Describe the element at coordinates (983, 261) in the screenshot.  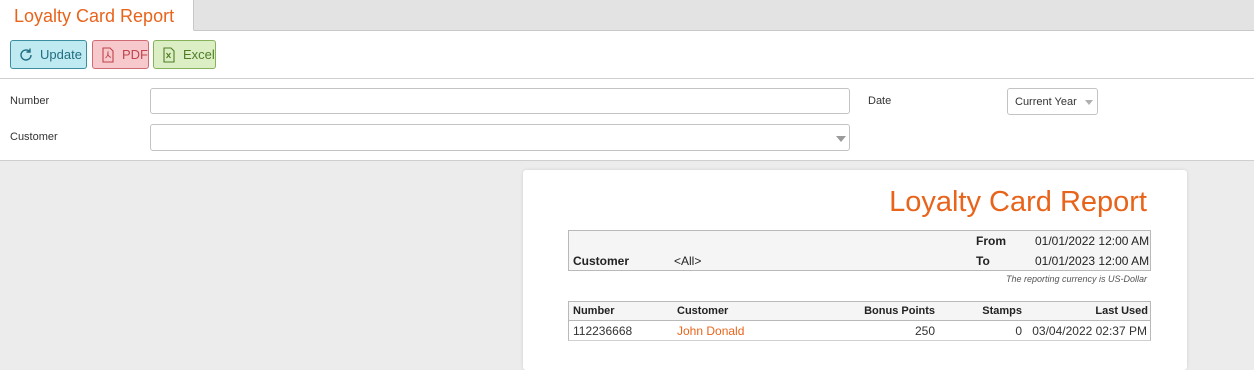
I see `to-label: To` at that location.